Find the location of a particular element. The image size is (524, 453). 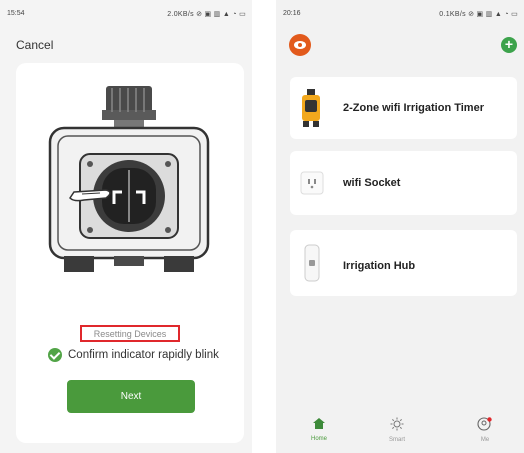

status-bar: 15:54 2.0KB/s ⊘ ▣ ▥ ▲ ◔ ▭ is located at coordinates (126, 11).